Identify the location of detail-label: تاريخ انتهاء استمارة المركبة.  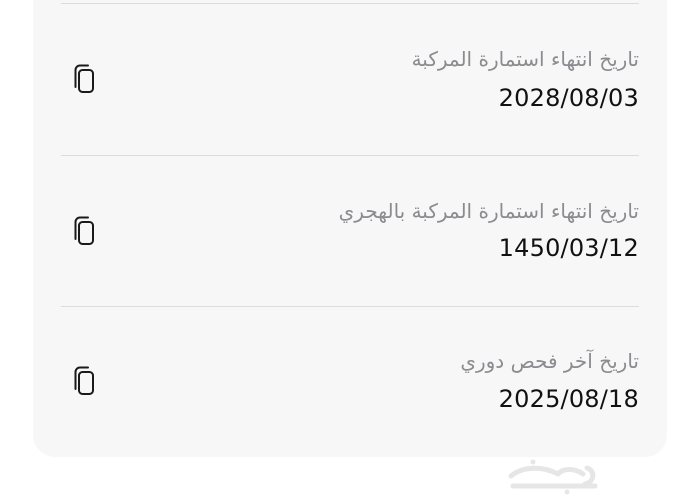
(525, 59).